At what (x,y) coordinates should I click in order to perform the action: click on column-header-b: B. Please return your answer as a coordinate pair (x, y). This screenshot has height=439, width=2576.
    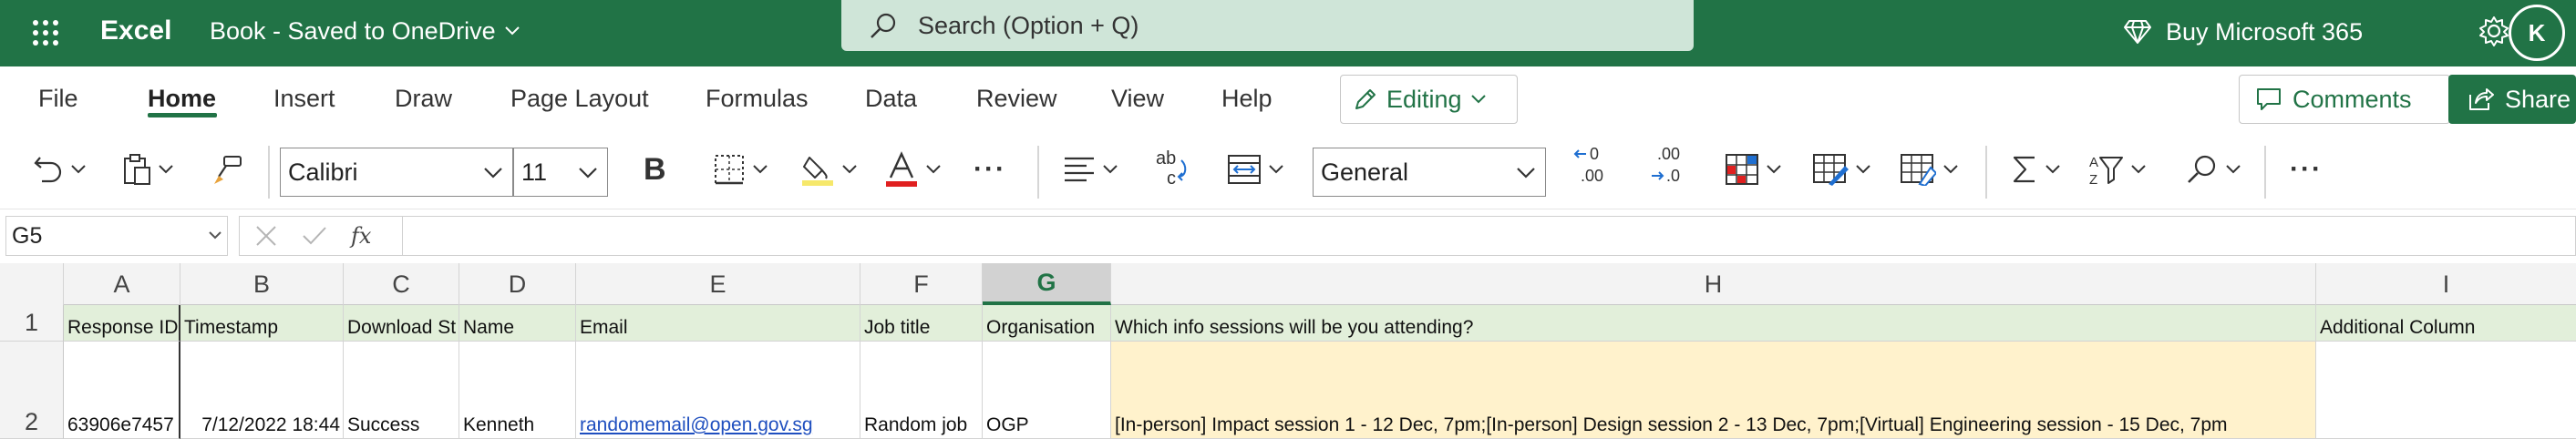
    Looking at the image, I should click on (262, 284).